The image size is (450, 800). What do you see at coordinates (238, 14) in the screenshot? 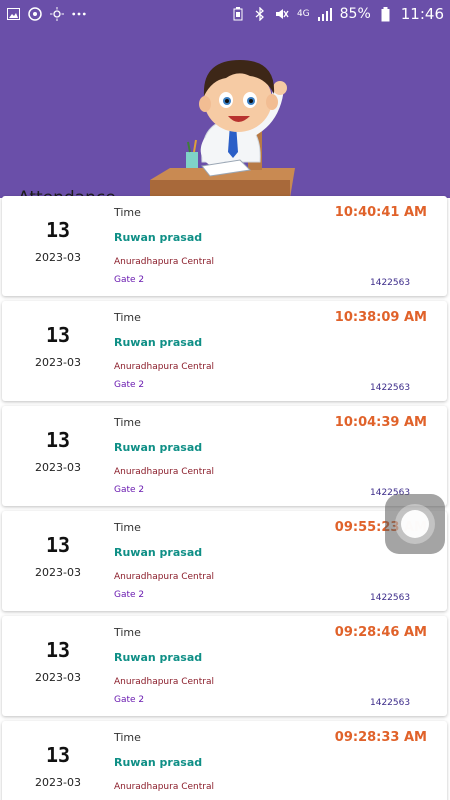
I see `battery-saver-icon` at bounding box center [238, 14].